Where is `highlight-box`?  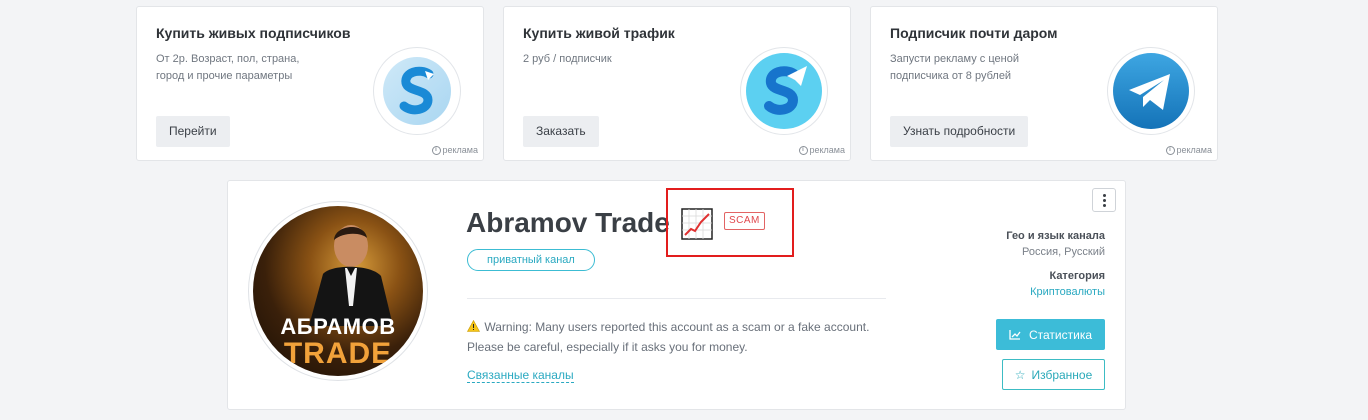 highlight-box is located at coordinates (730, 222).